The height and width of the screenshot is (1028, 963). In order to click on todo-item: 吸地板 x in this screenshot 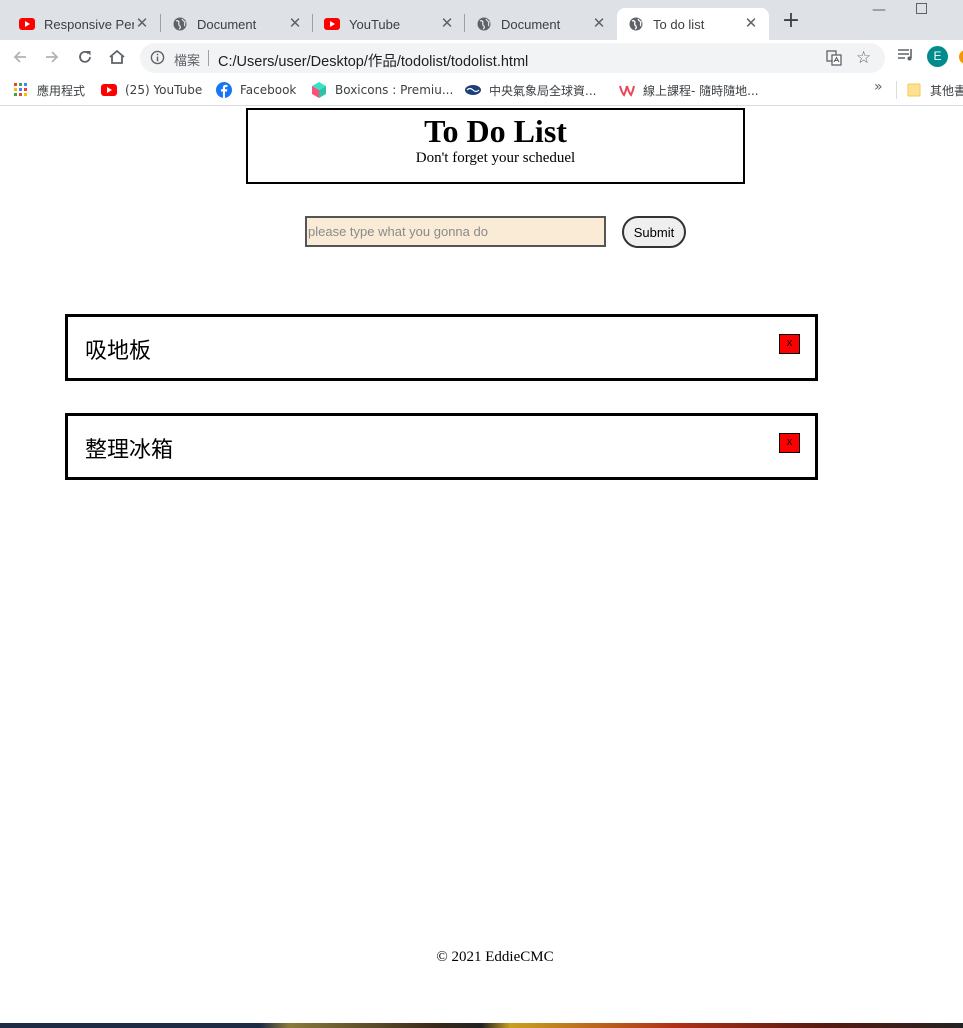, I will do `click(441, 347)`.